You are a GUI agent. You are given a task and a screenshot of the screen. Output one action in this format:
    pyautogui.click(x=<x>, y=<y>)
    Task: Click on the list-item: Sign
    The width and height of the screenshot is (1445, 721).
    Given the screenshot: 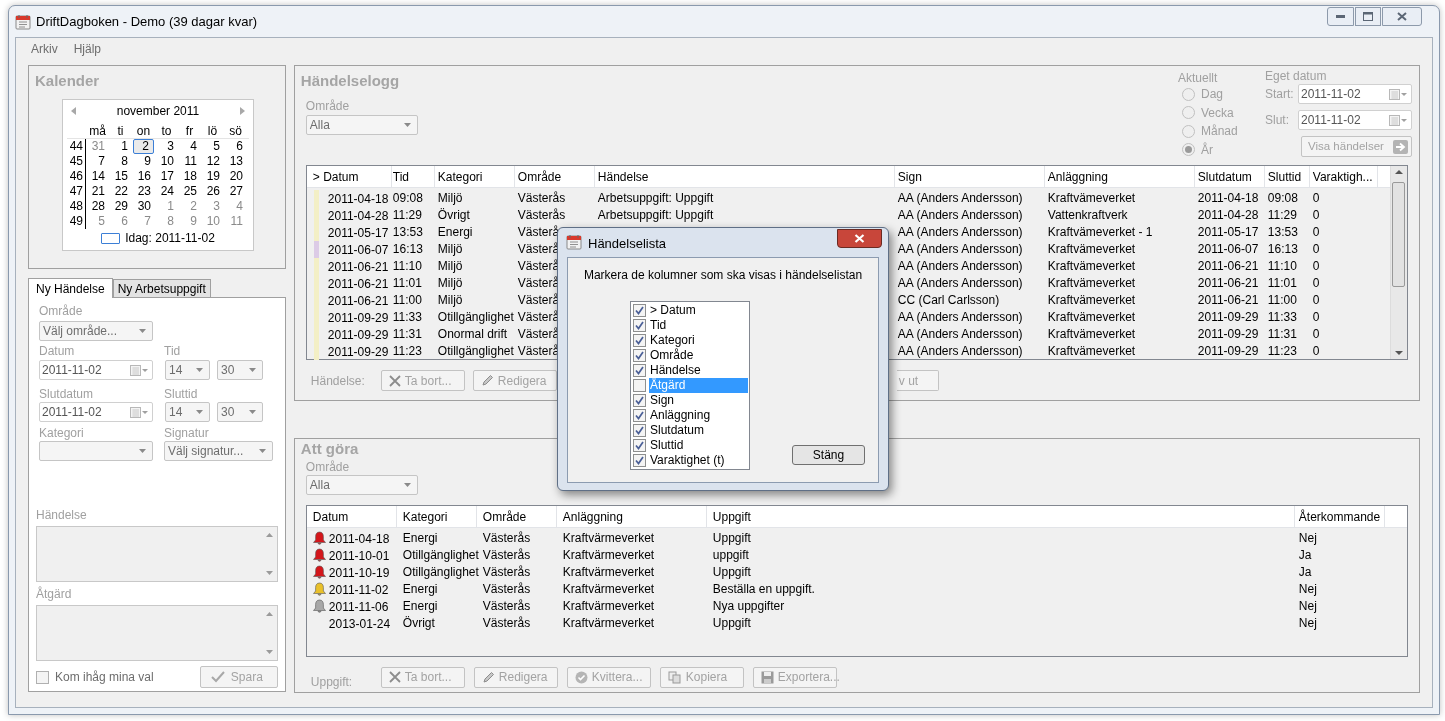 What is the action you would take?
    pyautogui.click(x=698, y=400)
    